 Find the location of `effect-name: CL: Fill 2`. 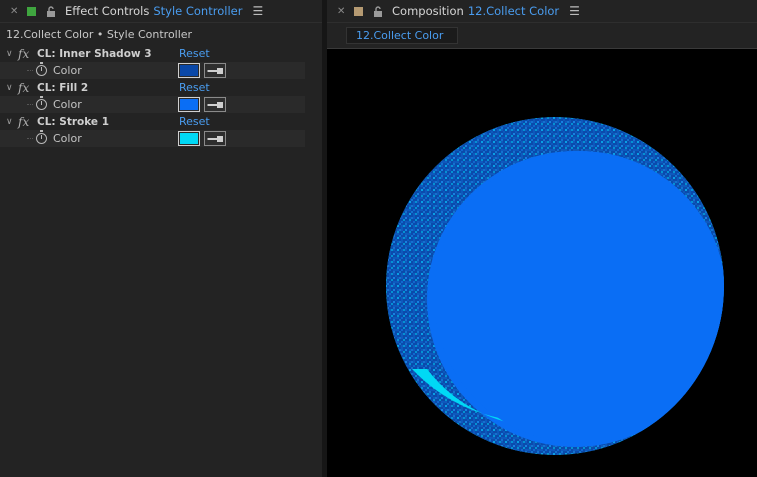

effect-name: CL: Fill 2 is located at coordinates (63, 87).